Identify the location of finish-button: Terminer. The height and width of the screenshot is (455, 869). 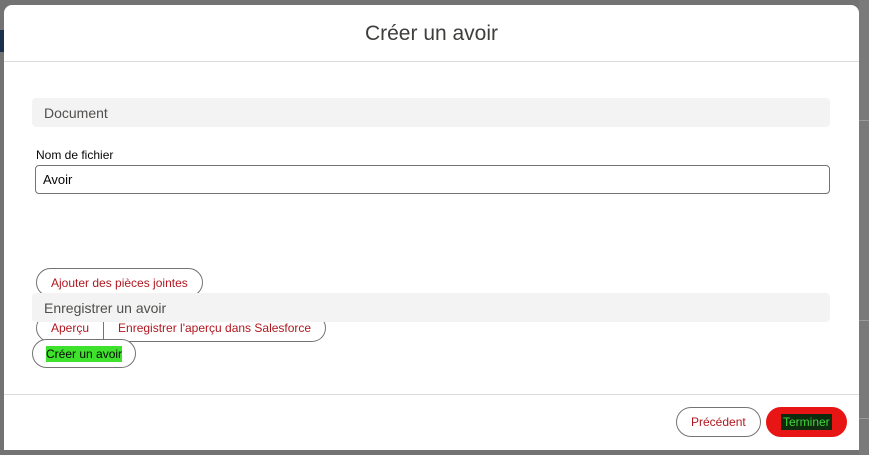
(806, 422).